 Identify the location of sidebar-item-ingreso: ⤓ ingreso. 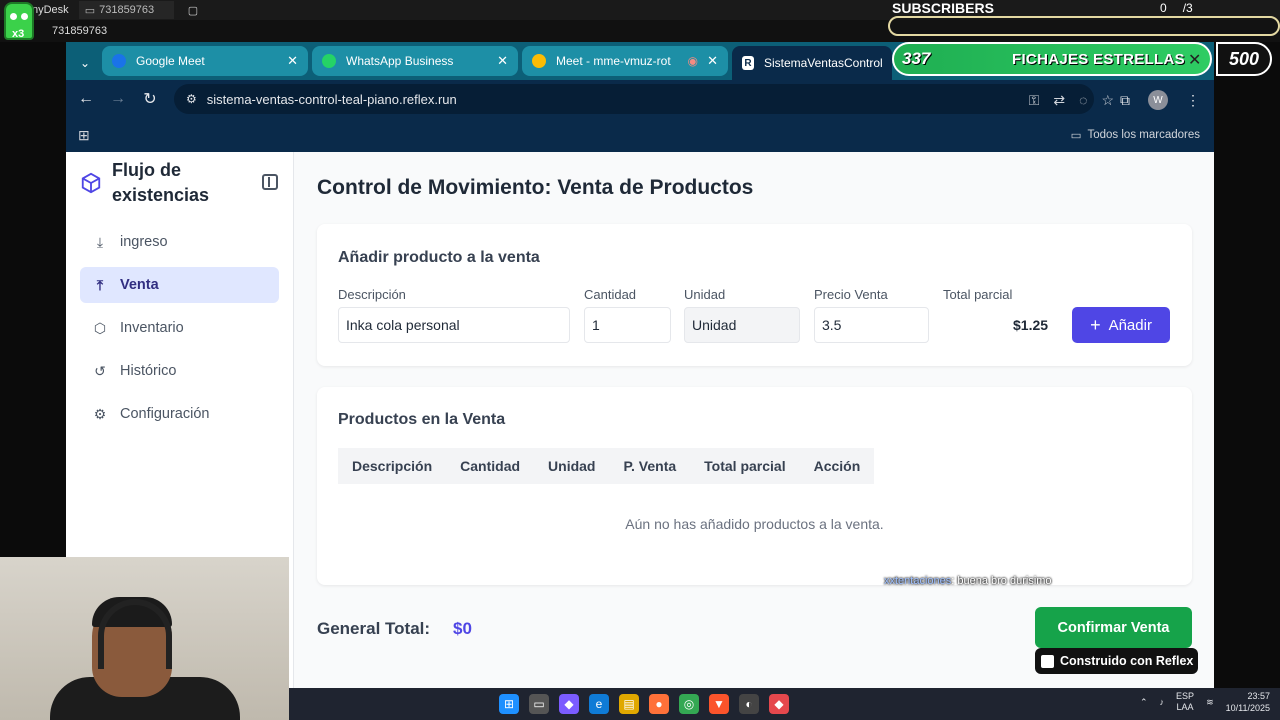
(179, 242).